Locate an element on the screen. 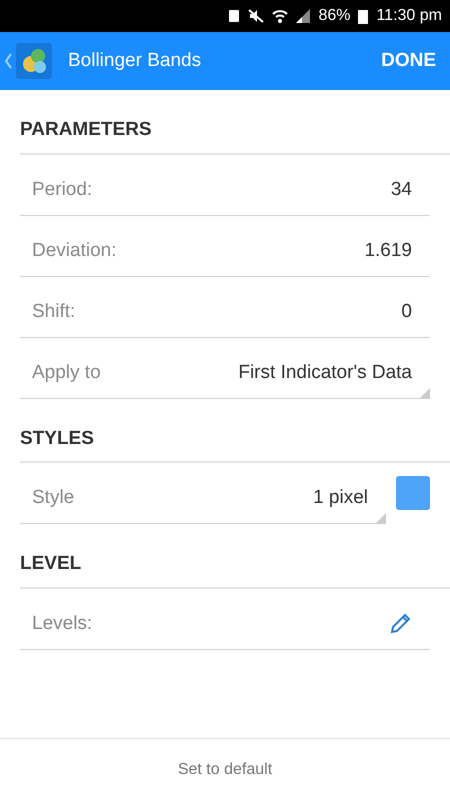  edit-icon is located at coordinates (400, 624).